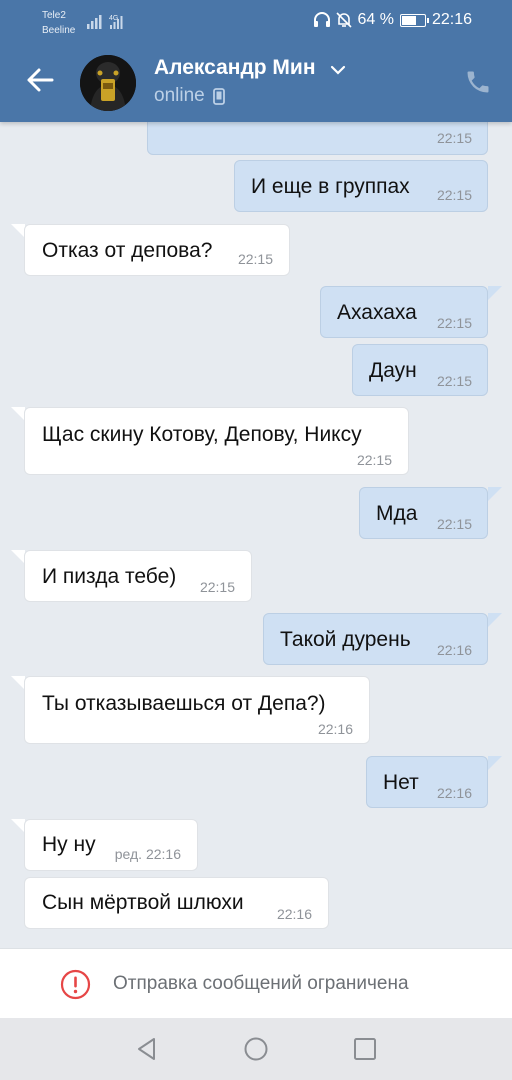 This screenshot has height=1080, width=512. What do you see at coordinates (423, 513) in the screenshot?
I see `message-bubble-outgoing: Мда 22:15` at bounding box center [423, 513].